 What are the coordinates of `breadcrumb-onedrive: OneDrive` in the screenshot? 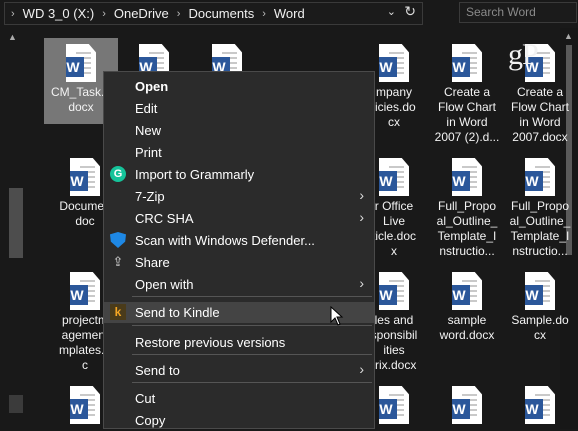 It's located at (141, 13).